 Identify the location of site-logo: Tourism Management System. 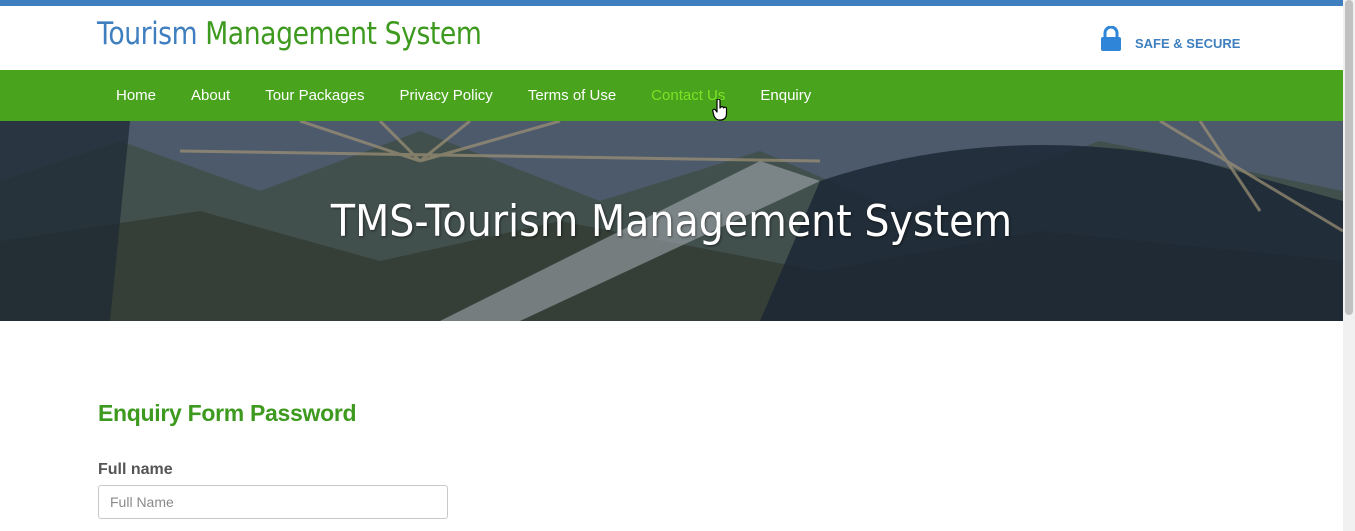
(289, 34).